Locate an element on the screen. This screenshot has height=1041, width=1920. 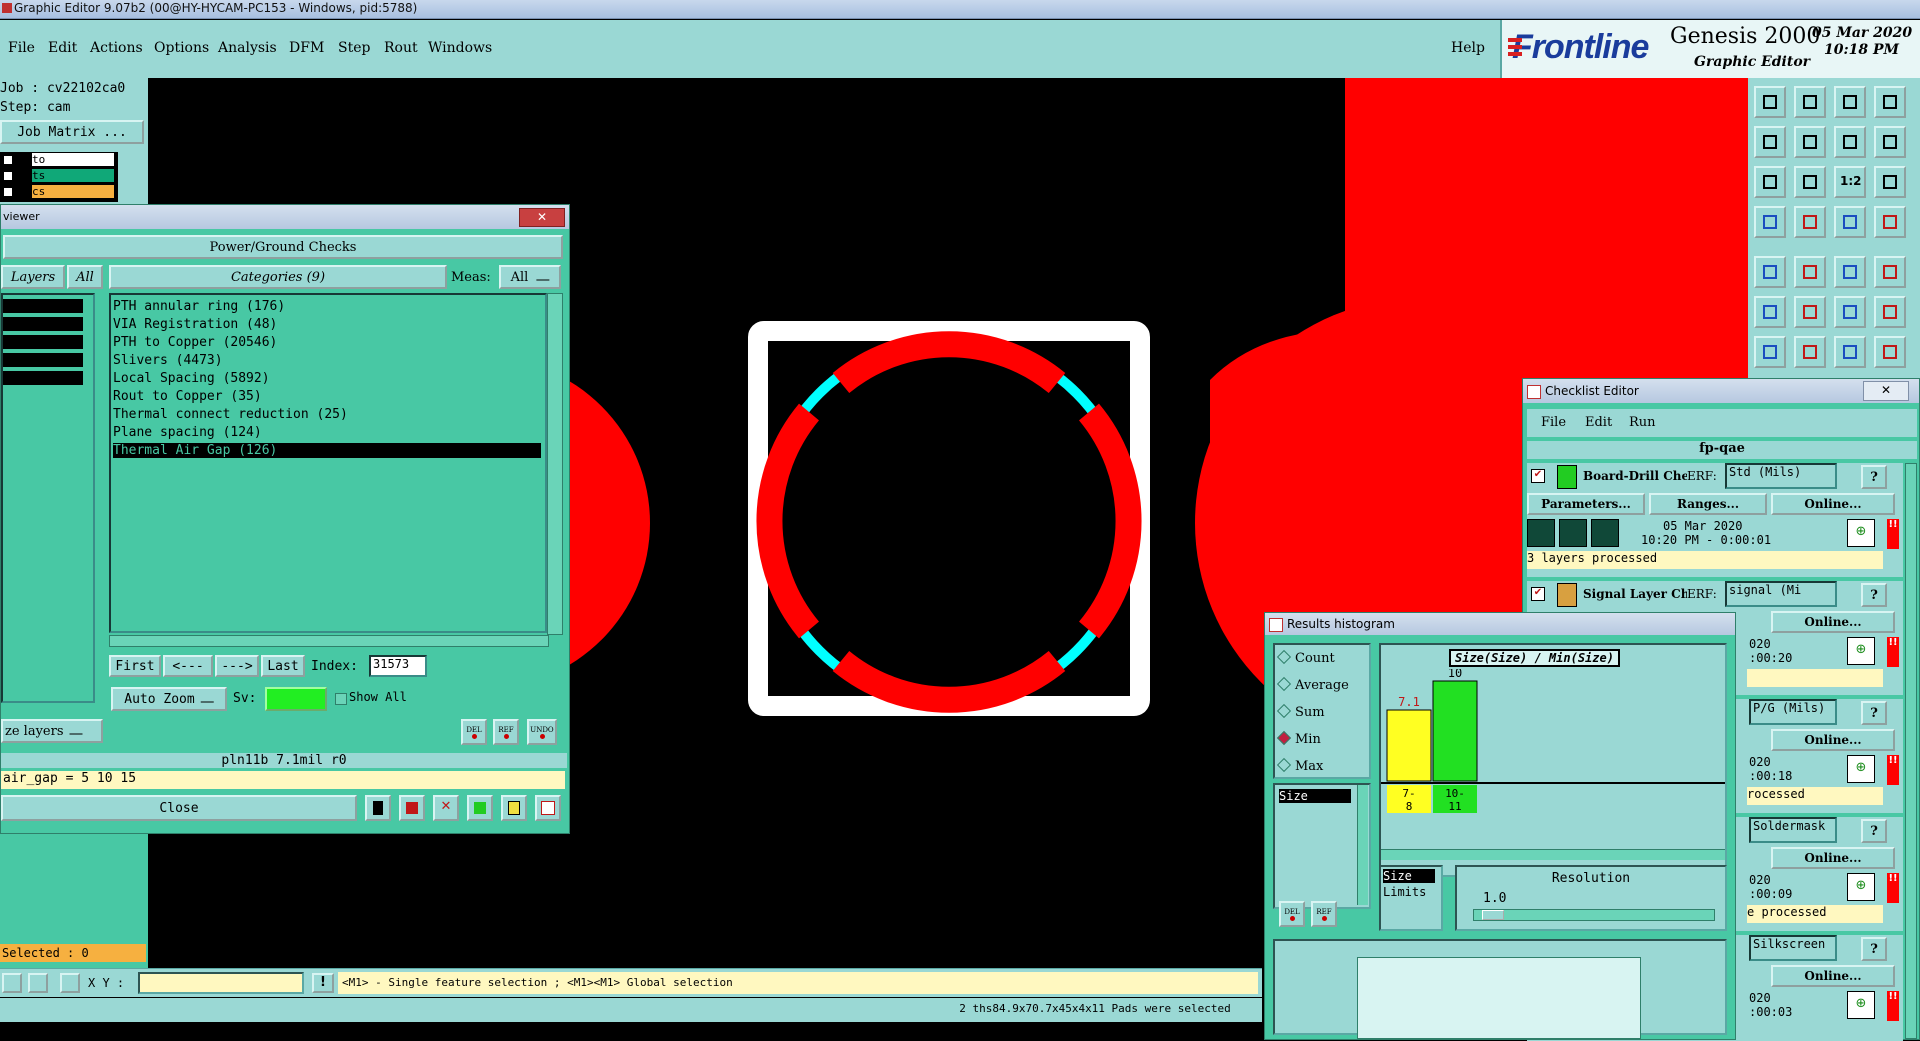
cross-tool-icon: ✕ is located at coordinates (446, 808).